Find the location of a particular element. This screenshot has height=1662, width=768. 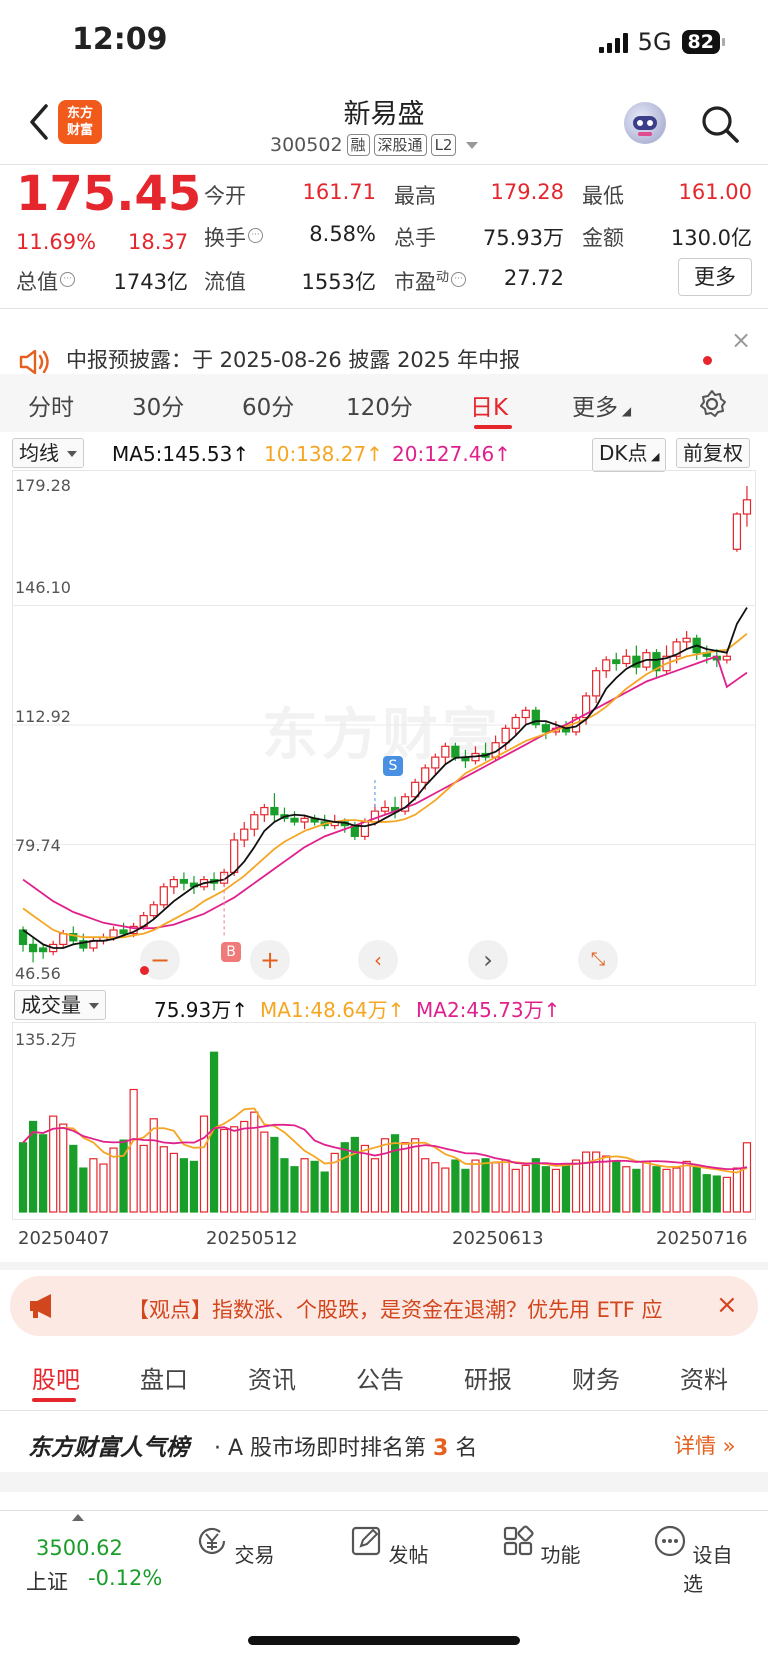

news-text: 【观点】指数涨、个股跌，是资金在退潮？优先用 ETF 应 is located at coordinates (418, 1309).